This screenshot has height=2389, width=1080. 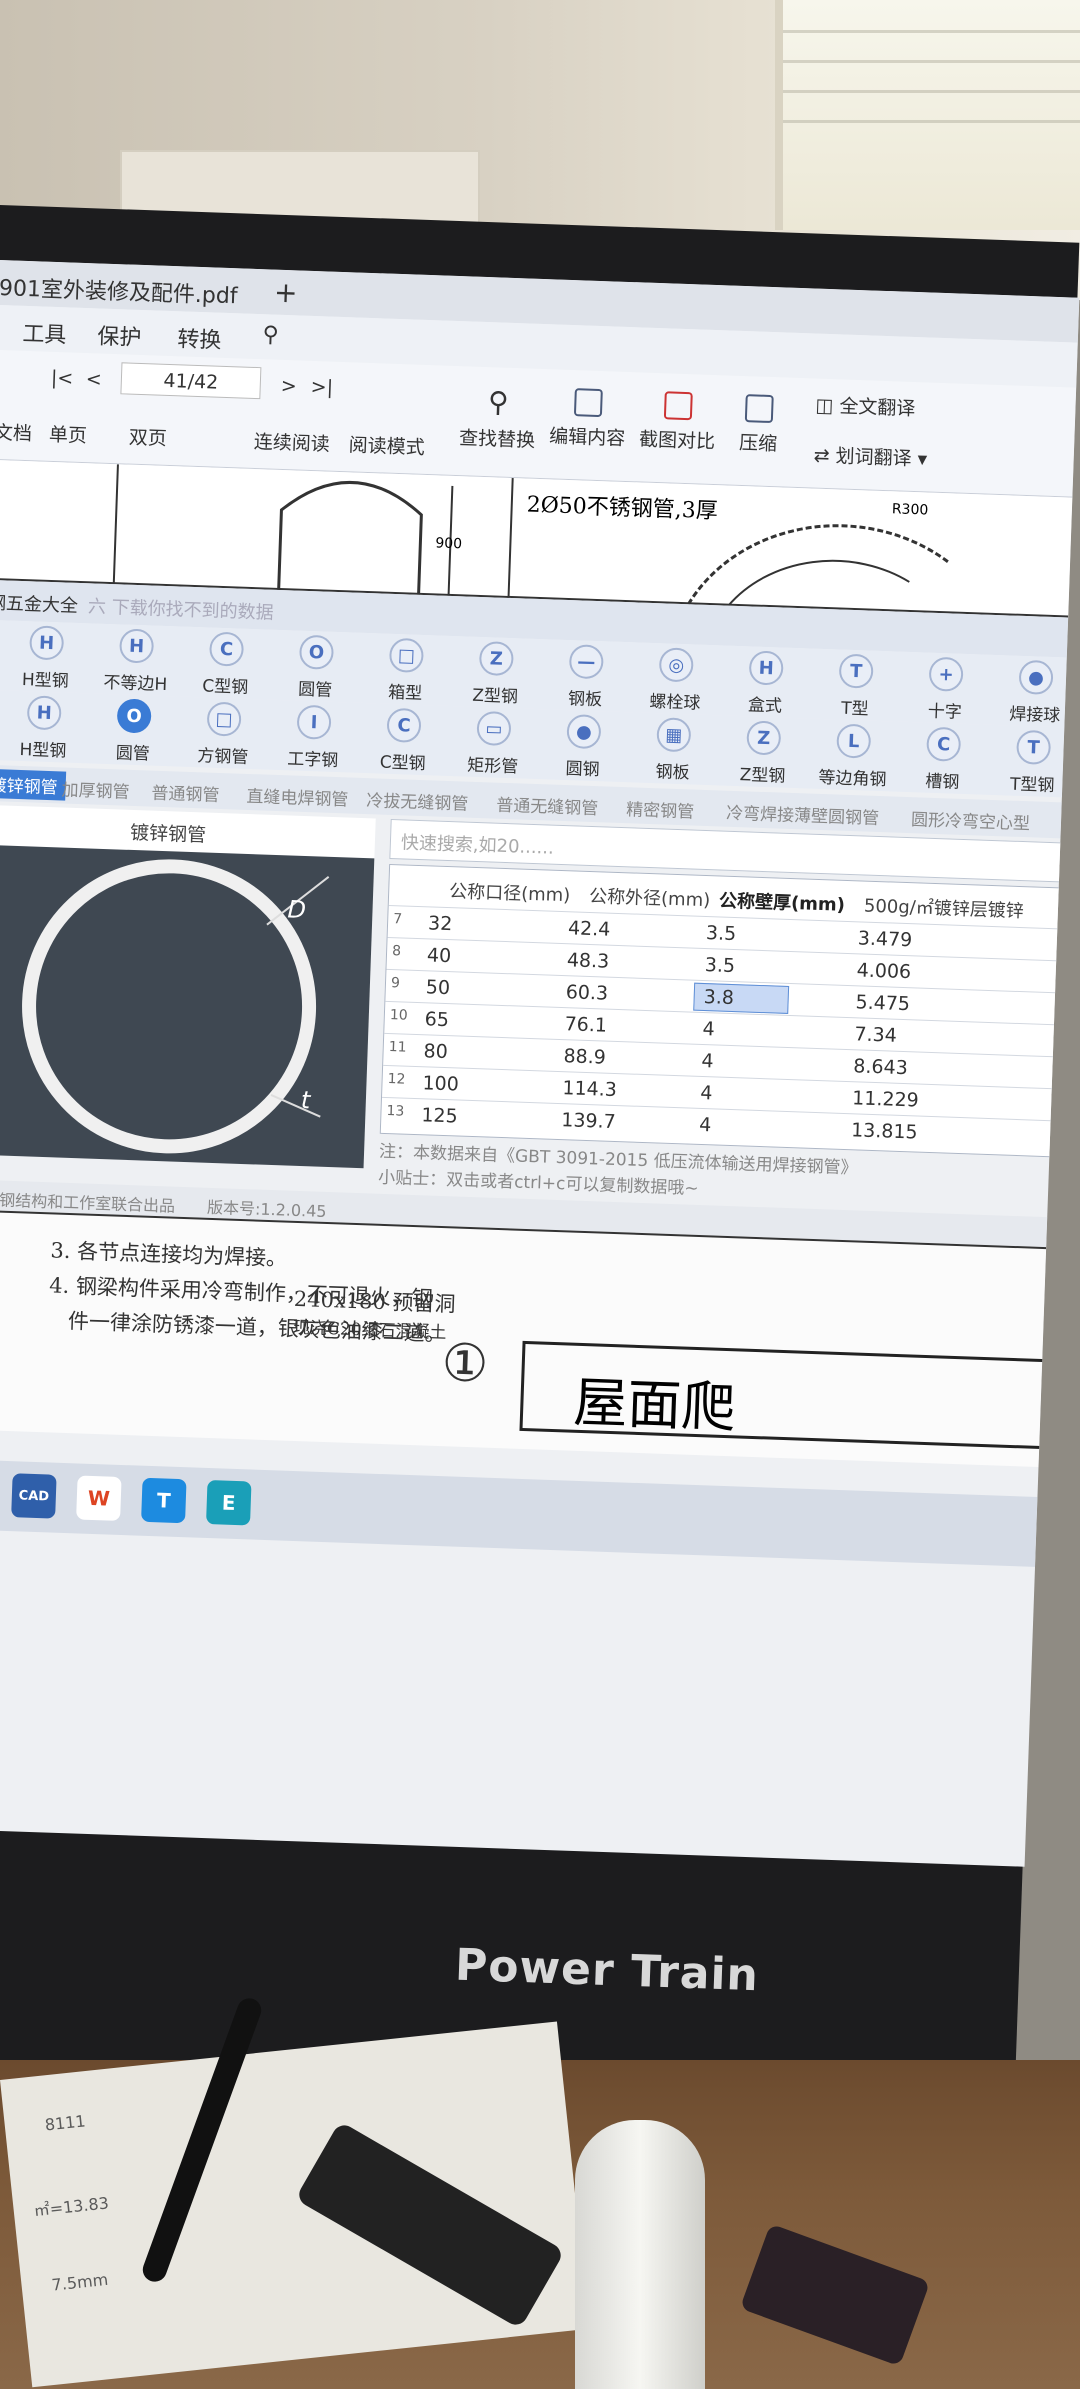 What do you see at coordinates (417, 800) in the screenshot?
I see `tab-4: 冷拔无缝钢管` at bounding box center [417, 800].